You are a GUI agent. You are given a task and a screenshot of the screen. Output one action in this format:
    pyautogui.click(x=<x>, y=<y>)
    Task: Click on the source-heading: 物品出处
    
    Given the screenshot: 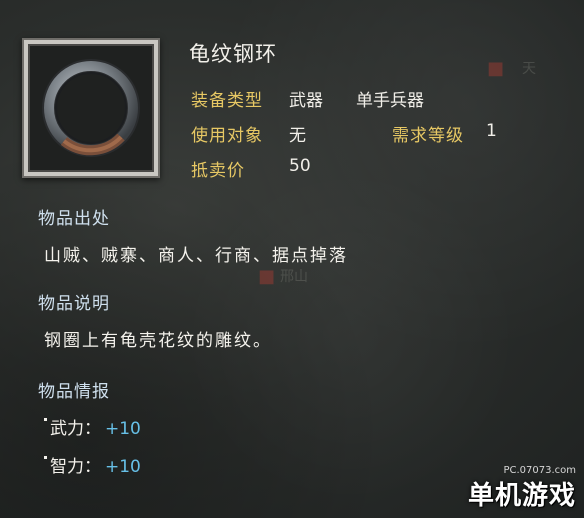 What is the action you would take?
    pyautogui.click(x=74, y=219)
    